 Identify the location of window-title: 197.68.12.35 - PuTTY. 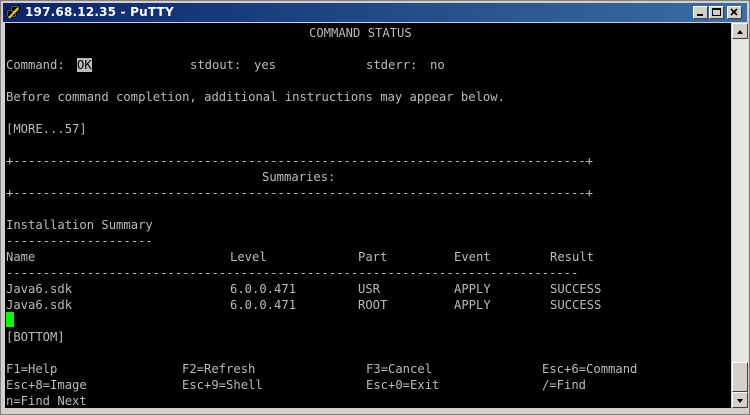
(99, 12).